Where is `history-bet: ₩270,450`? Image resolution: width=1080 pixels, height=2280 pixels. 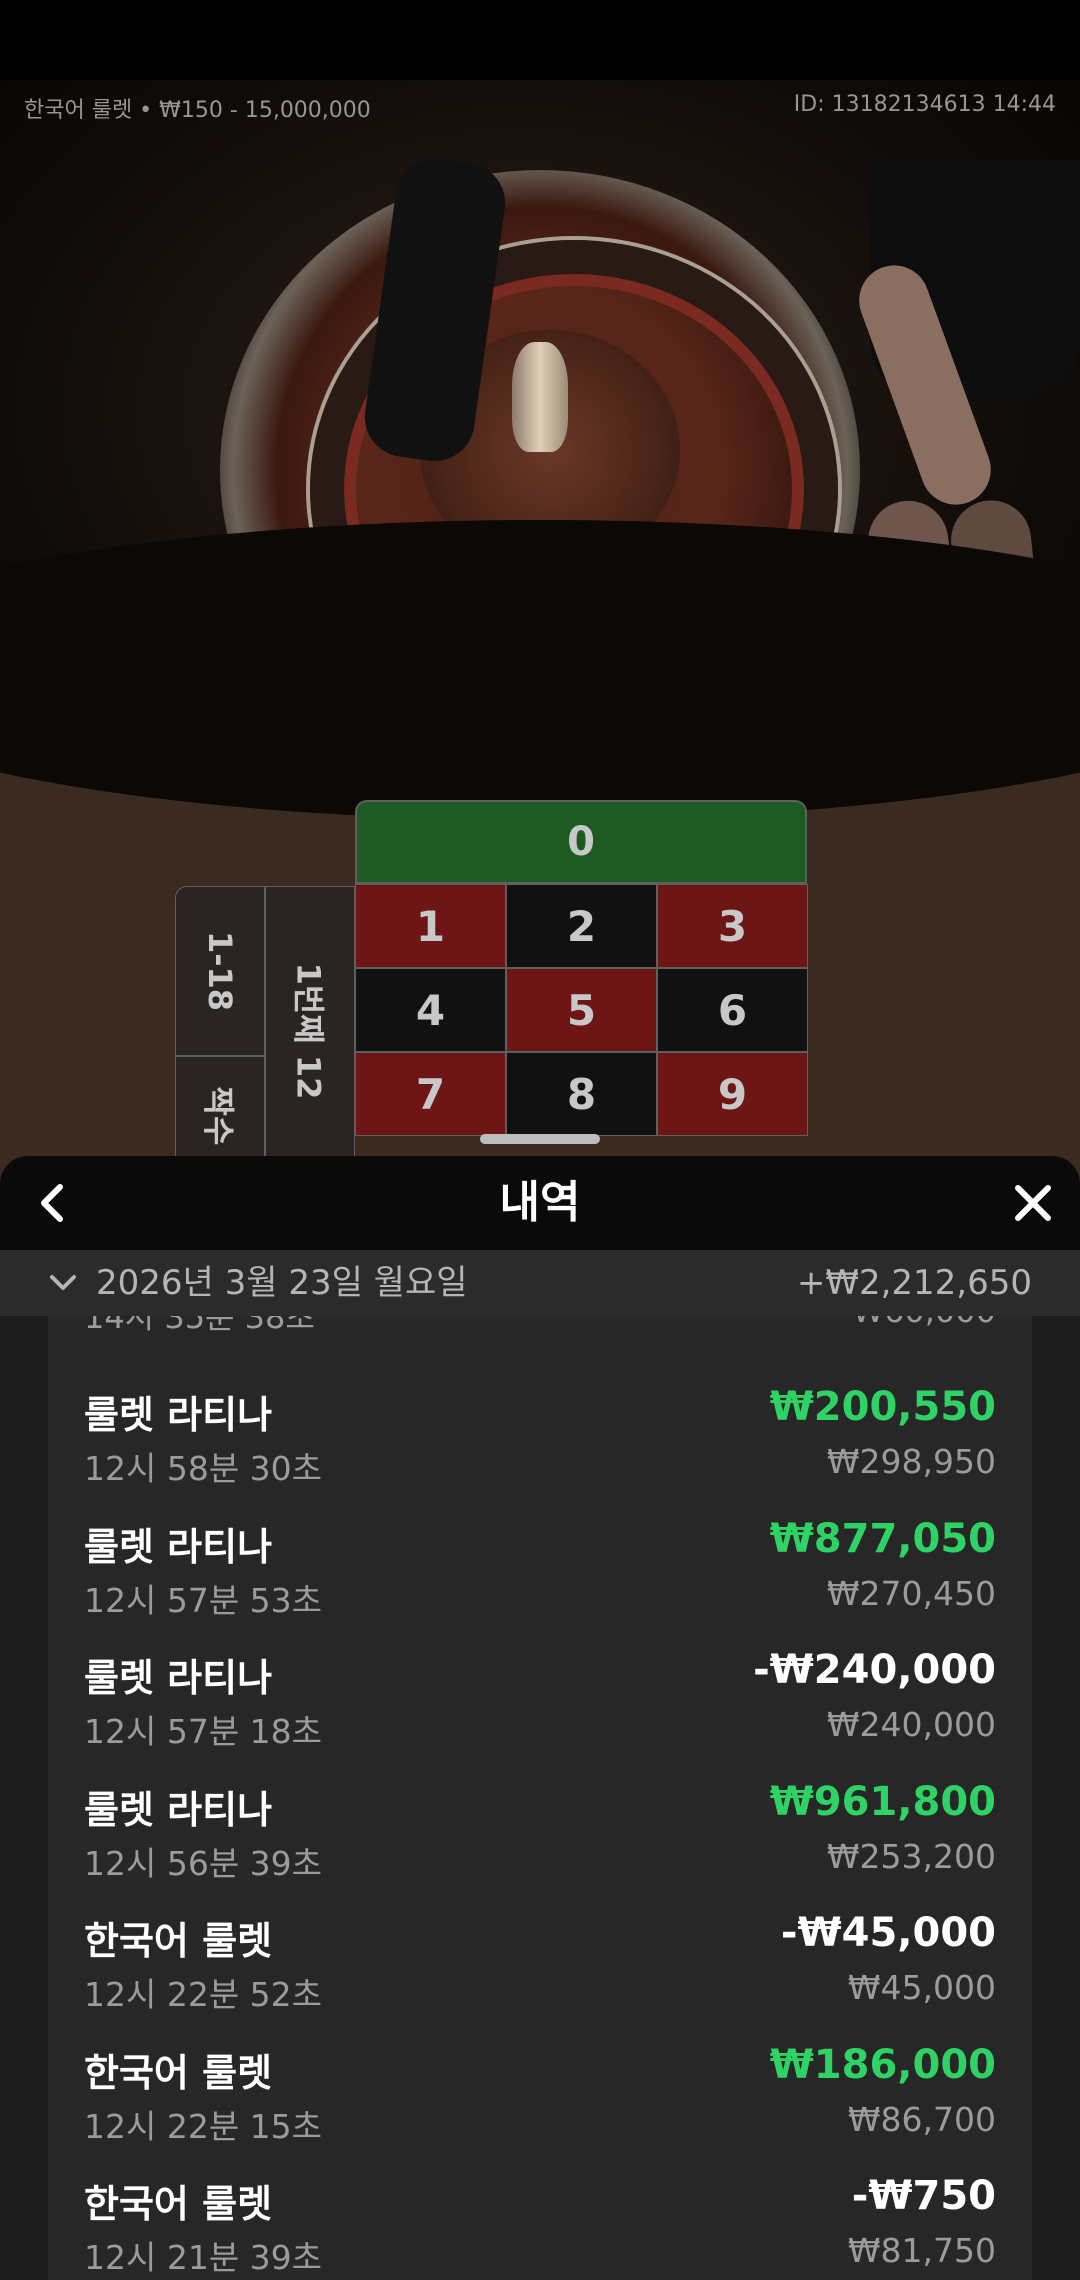
history-bet: ₩270,450 is located at coordinates (911, 1593).